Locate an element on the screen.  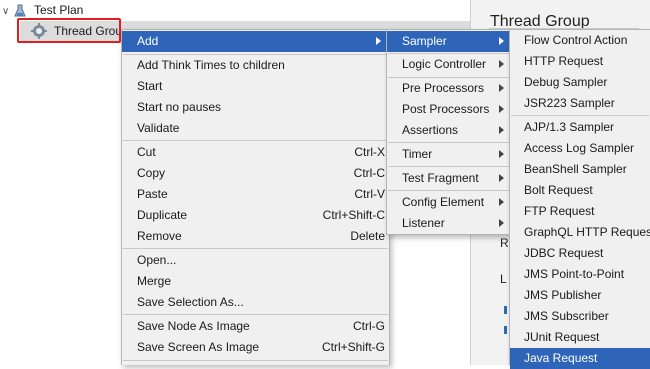
menu-item-label: JSR223 Sampler is located at coordinates (569, 103).